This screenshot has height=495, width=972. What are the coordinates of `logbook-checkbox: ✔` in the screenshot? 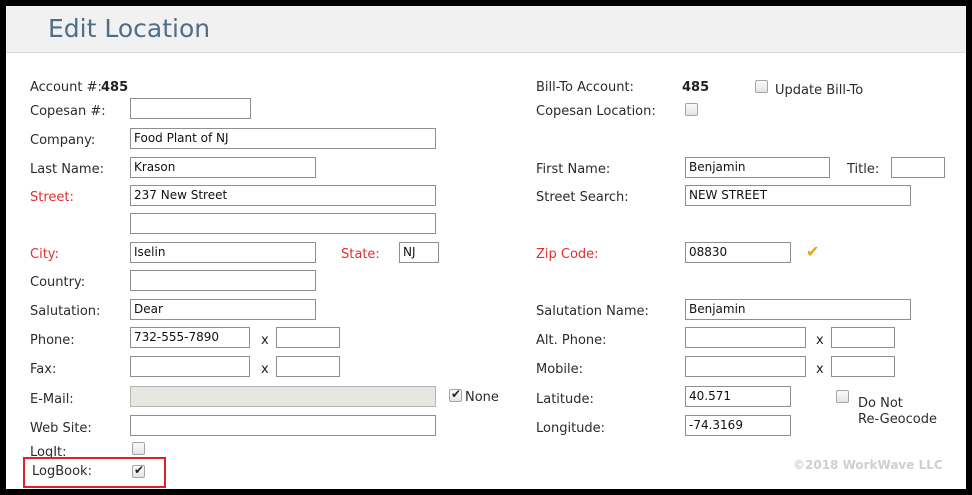 It's located at (138, 470).